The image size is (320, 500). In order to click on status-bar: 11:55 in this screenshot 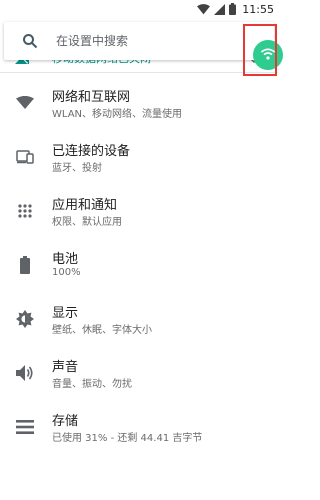, I will do `click(139, 9)`.